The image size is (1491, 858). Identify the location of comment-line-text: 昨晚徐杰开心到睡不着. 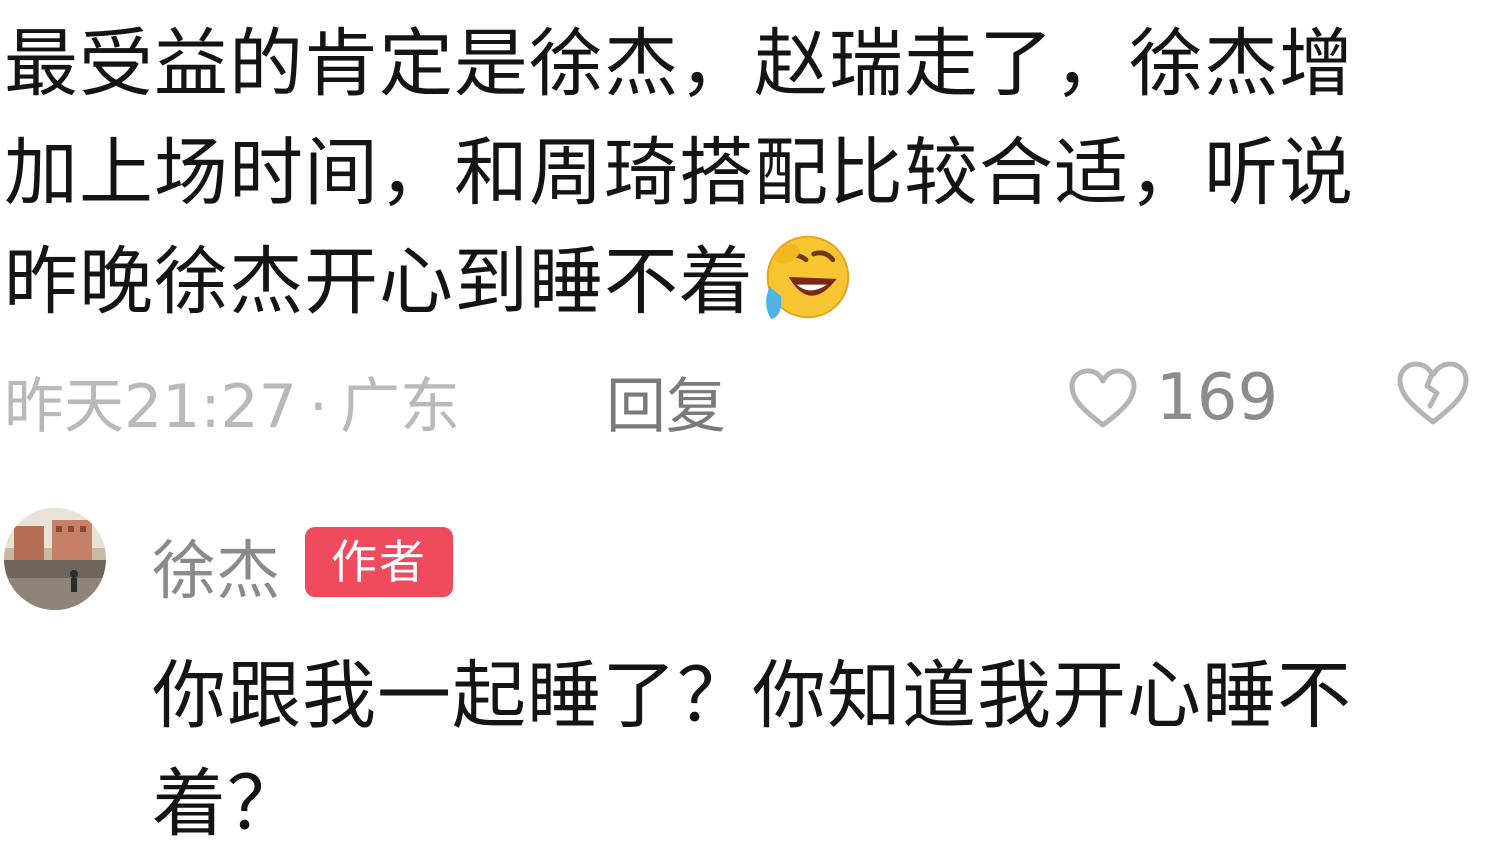
(379, 282).